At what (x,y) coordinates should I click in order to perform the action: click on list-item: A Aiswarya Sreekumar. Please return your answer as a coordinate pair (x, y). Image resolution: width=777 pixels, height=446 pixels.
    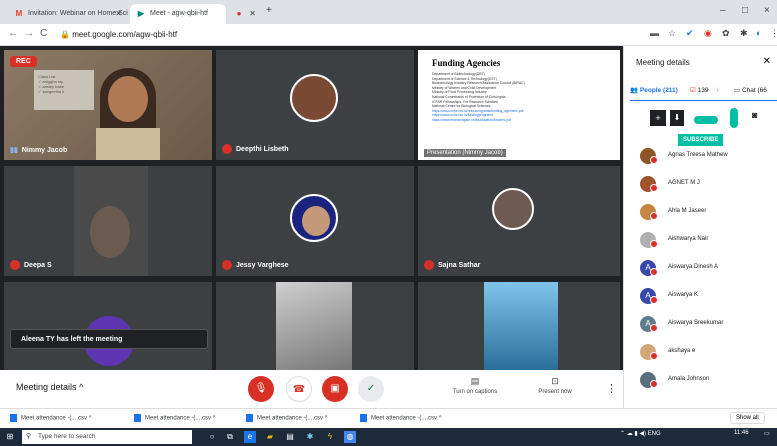
    Looking at the image, I should click on (700, 325).